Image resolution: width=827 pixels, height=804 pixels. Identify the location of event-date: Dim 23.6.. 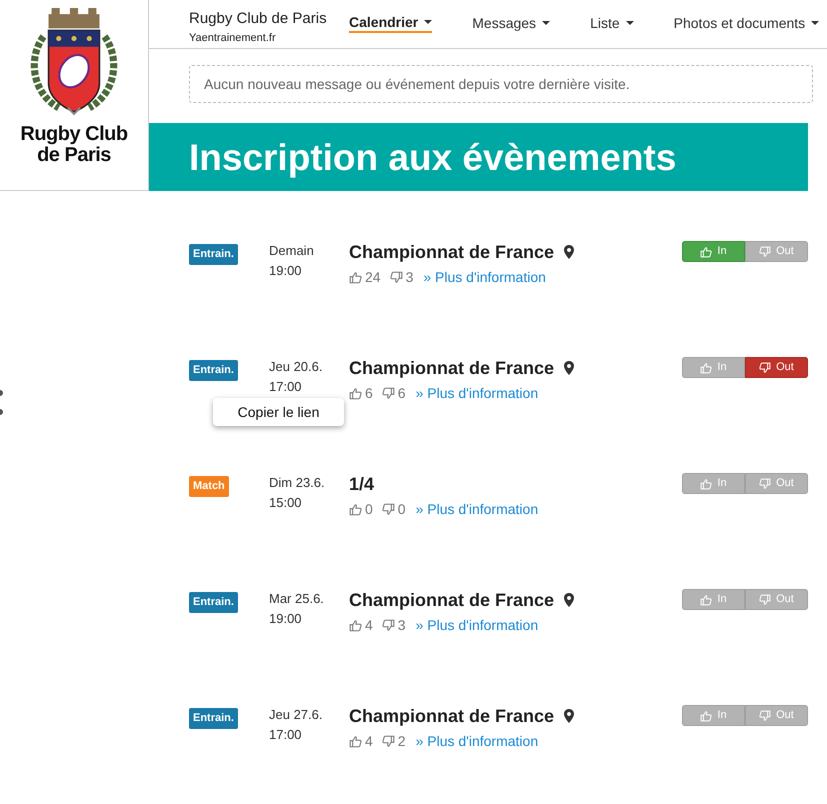
(297, 483).